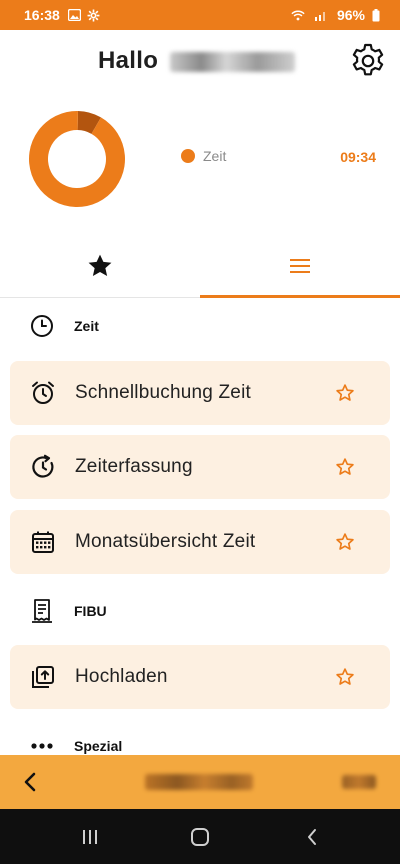  Describe the element at coordinates (200, 611) in the screenshot. I see `section-header-fibu: FIBU` at that location.